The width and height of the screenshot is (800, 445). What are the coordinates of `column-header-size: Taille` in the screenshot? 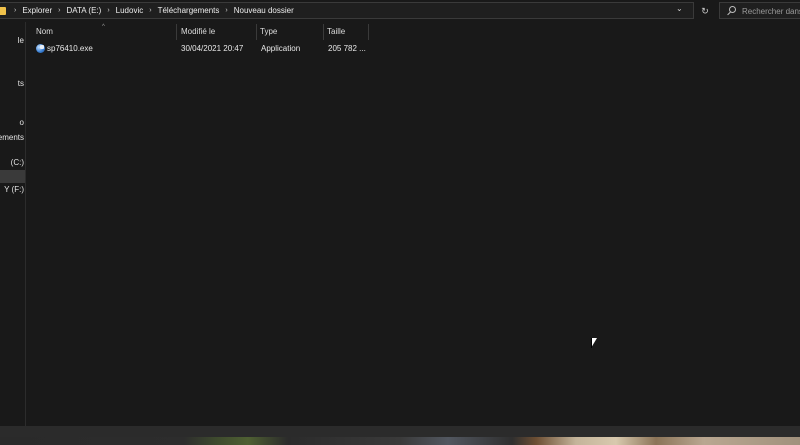 It's located at (343, 32).